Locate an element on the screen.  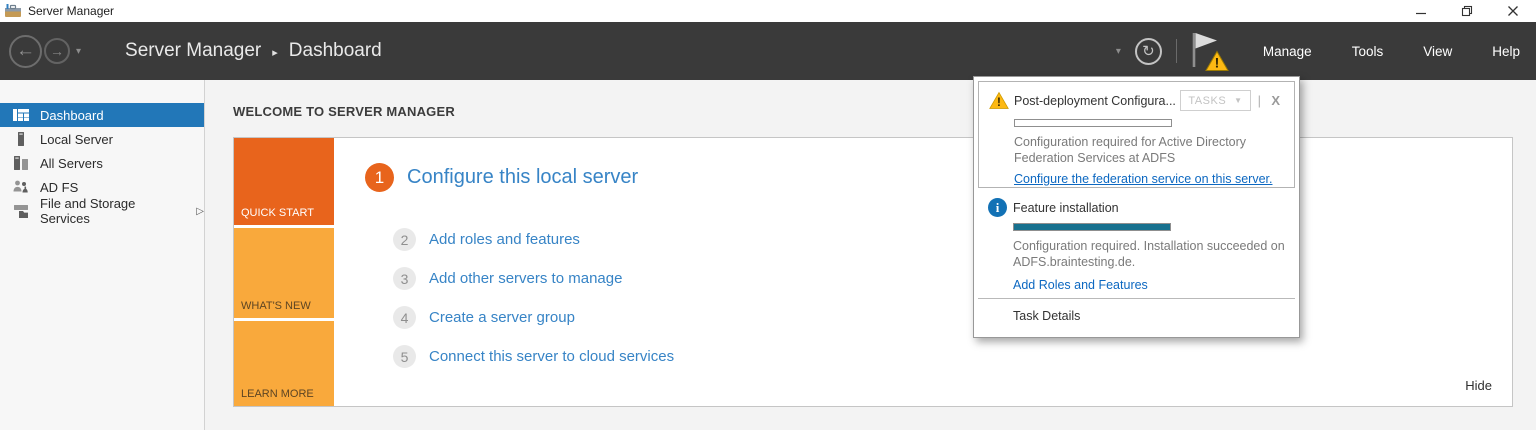
tasks-dropdown-button: TASKS ▼ is located at coordinates (1215, 100).